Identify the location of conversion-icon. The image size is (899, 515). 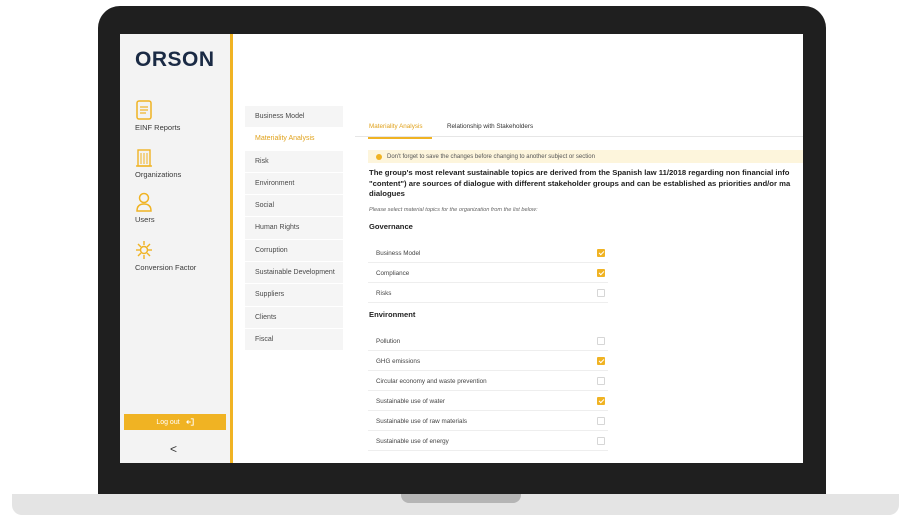
(144, 250).